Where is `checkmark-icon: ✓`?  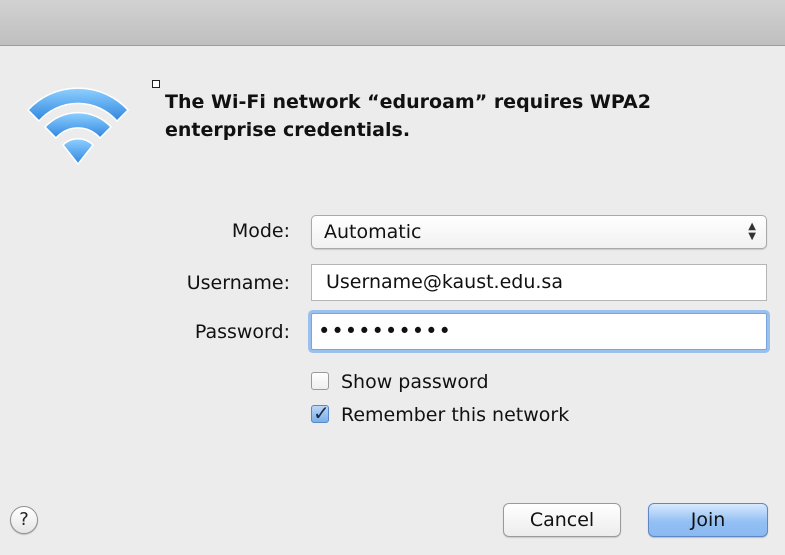 checkmark-icon: ✓ is located at coordinates (321, 413).